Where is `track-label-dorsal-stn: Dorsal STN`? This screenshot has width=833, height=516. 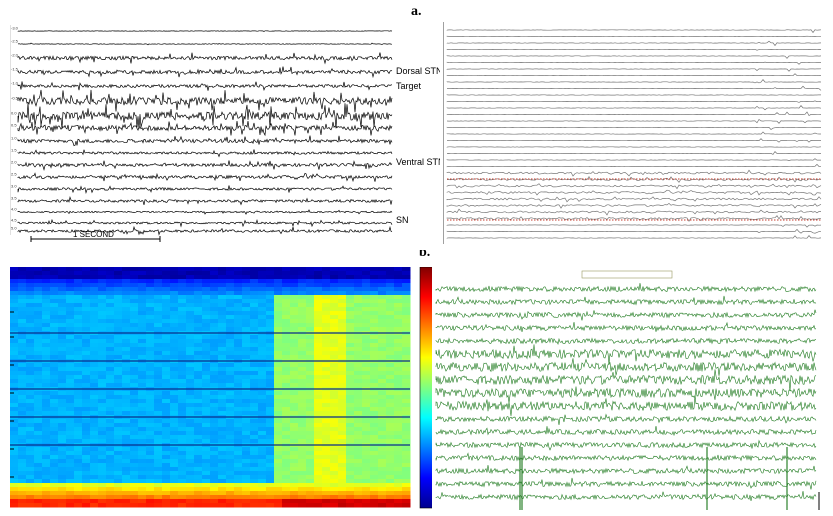 track-label-dorsal-stn: Dorsal STN is located at coordinates (418, 71).